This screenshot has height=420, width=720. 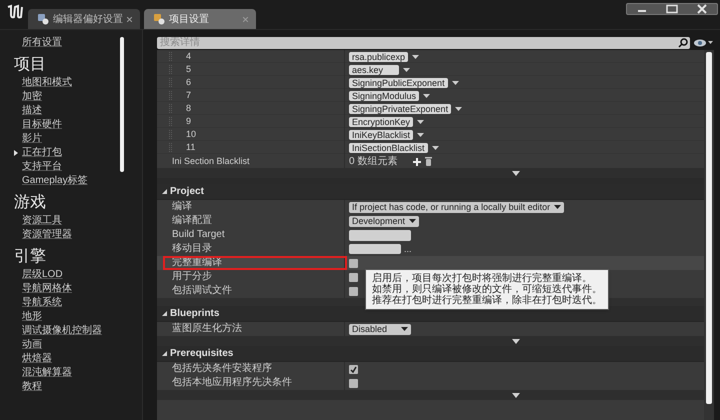 What do you see at coordinates (55, 181) in the screenshot?
I see `sidebar-item: Gameplay标签` at bounding box center [55, 181].